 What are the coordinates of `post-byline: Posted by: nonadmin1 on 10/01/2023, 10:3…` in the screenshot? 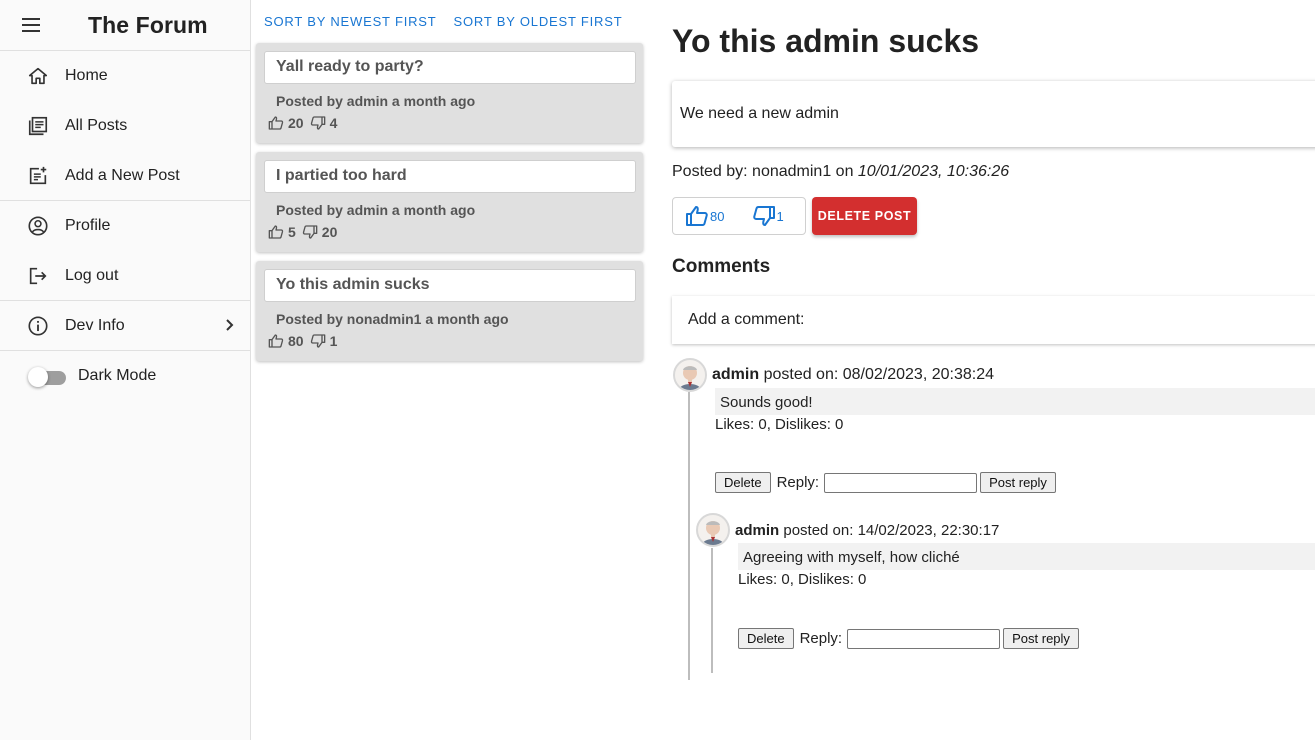 It's located at (840, 172).